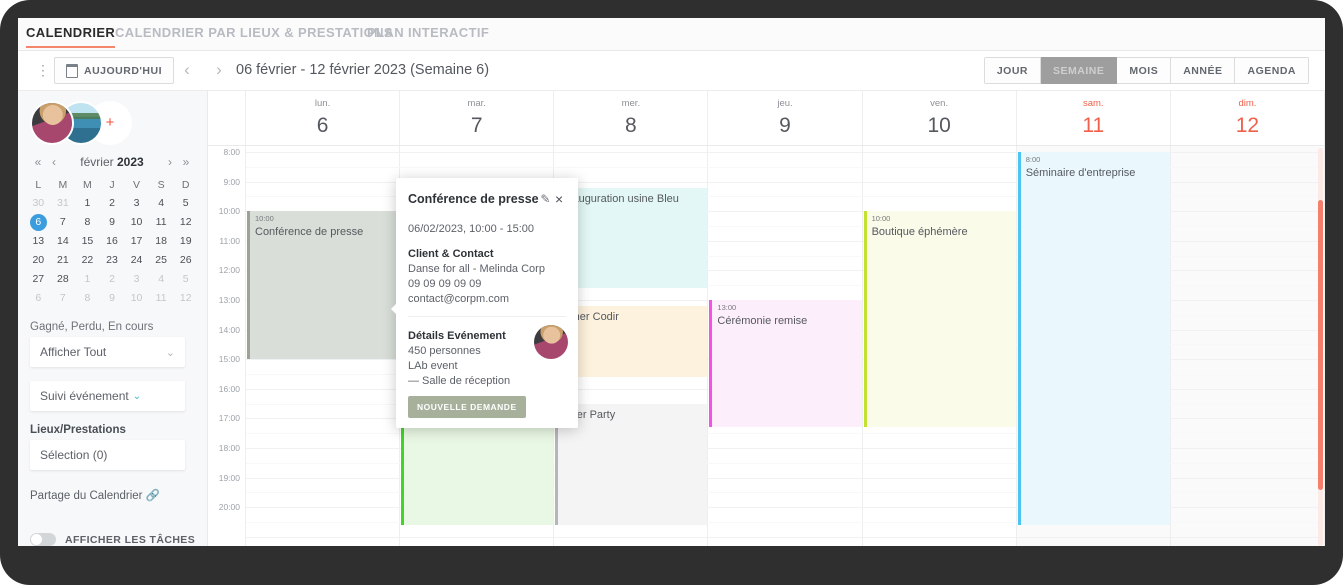 Image resolution: width=1343 pixels, height=585 pixels. I want to click on popup-client-heading: Client & Contact, so click(451, 254).